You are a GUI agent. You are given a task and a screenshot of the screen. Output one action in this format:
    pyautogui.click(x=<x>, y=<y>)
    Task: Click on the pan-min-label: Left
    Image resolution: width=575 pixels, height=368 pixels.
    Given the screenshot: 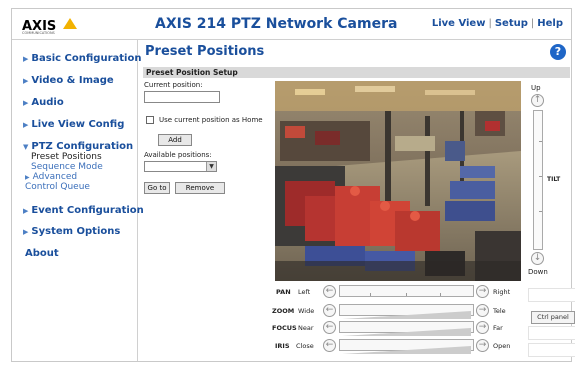 What is the action you would take?
    pyautogui.click(x=304, y=292)
    